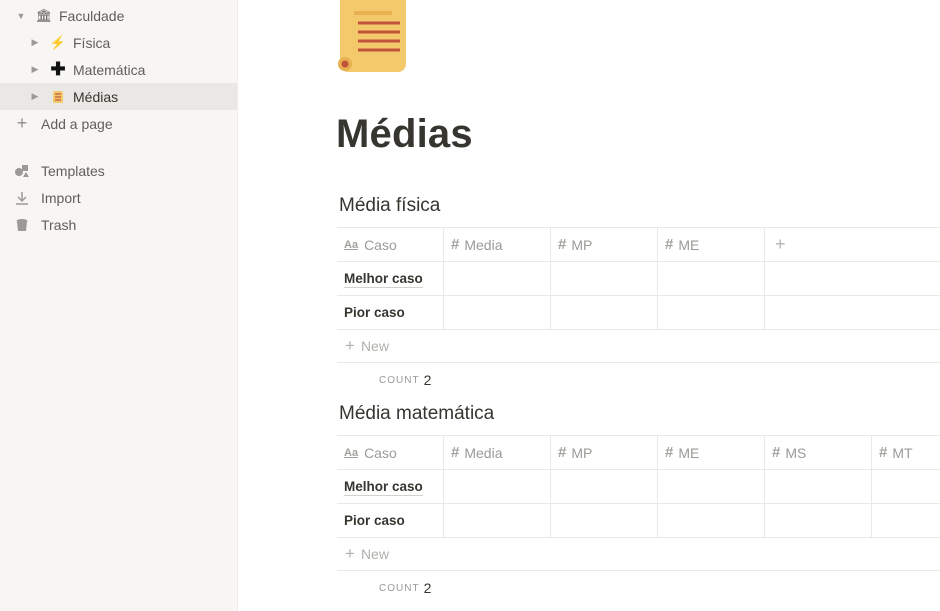  What do you see at coordinates (58, 69) in the screenshot?
I see `plus-icon: ✚` at bounding box center [58, 69].